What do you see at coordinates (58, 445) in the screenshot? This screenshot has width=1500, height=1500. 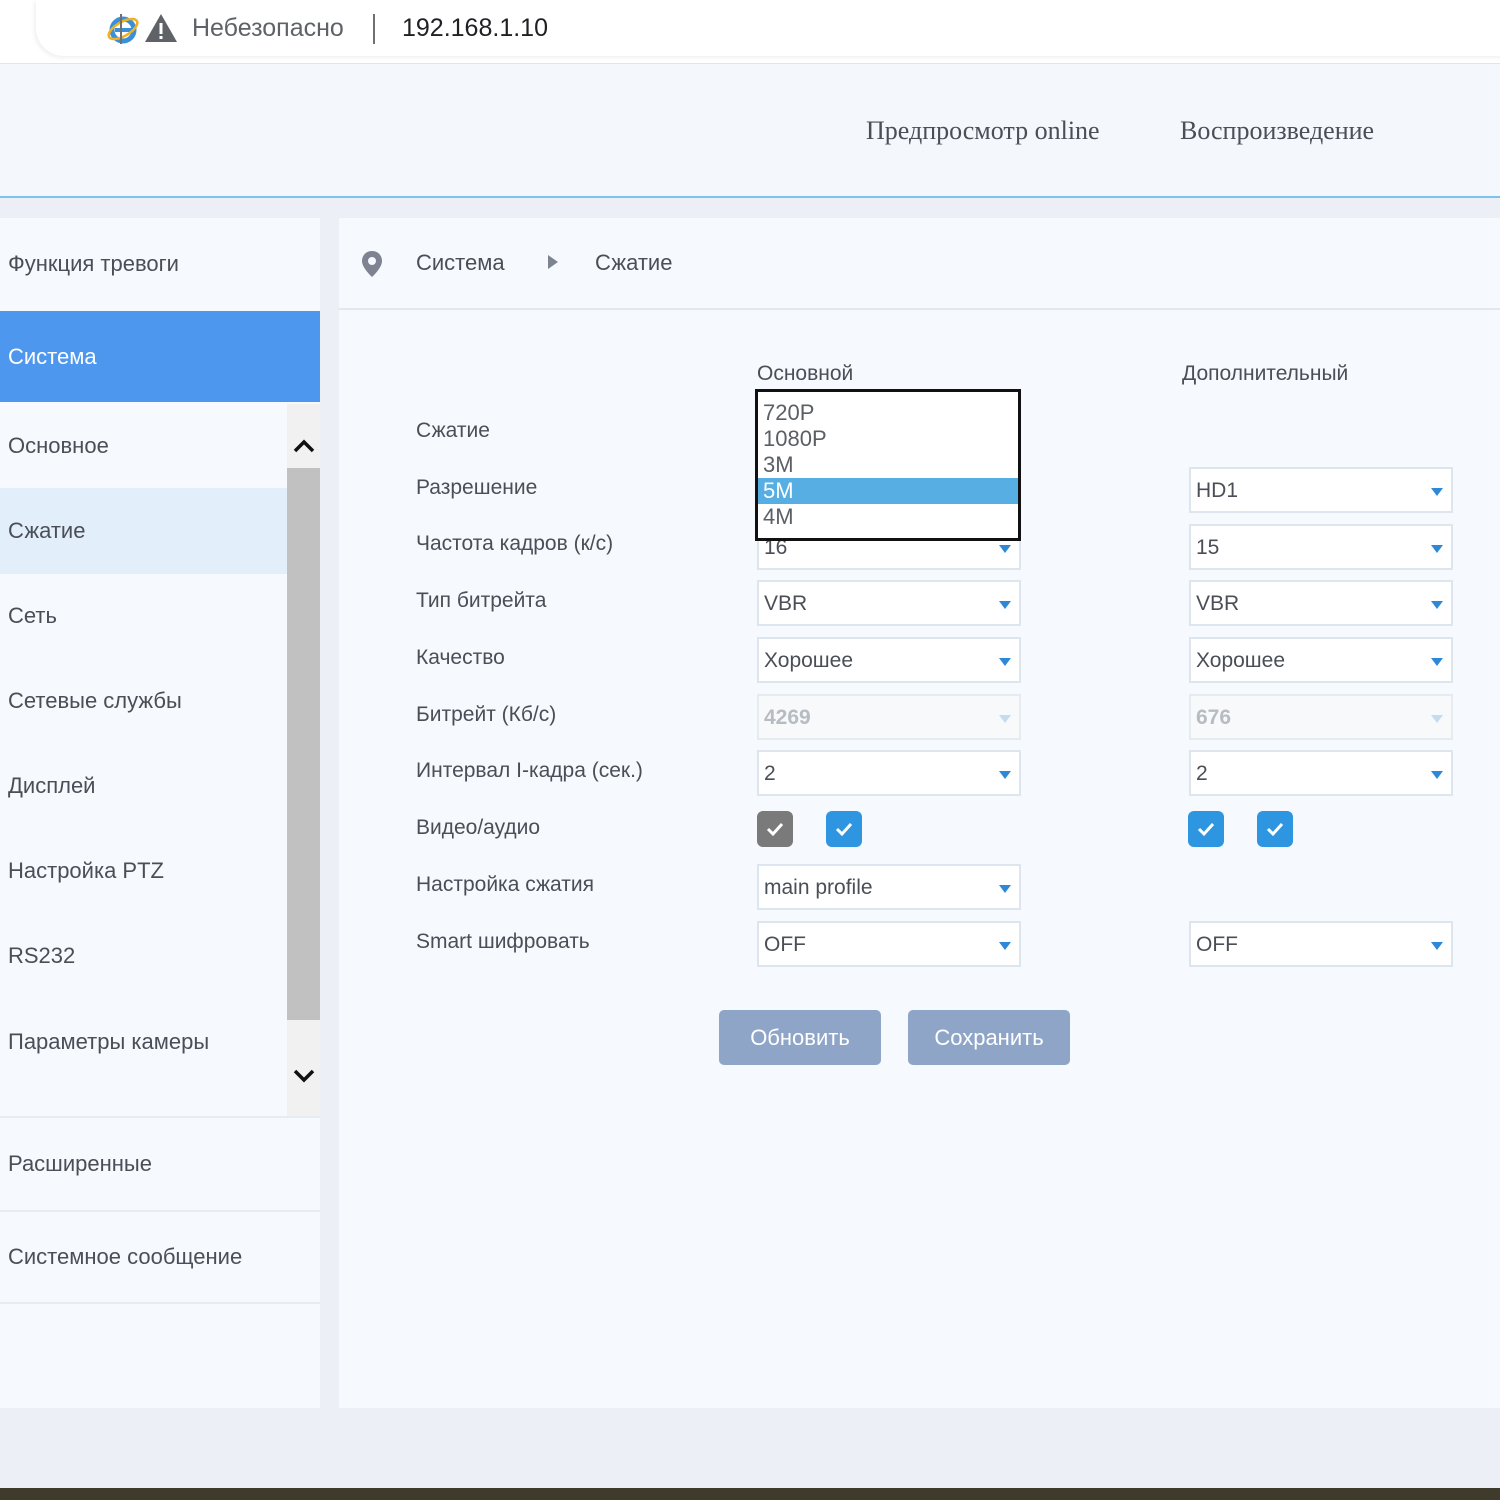 I see `sidebar-item-label: Основное` at bounding box center [58, 445].